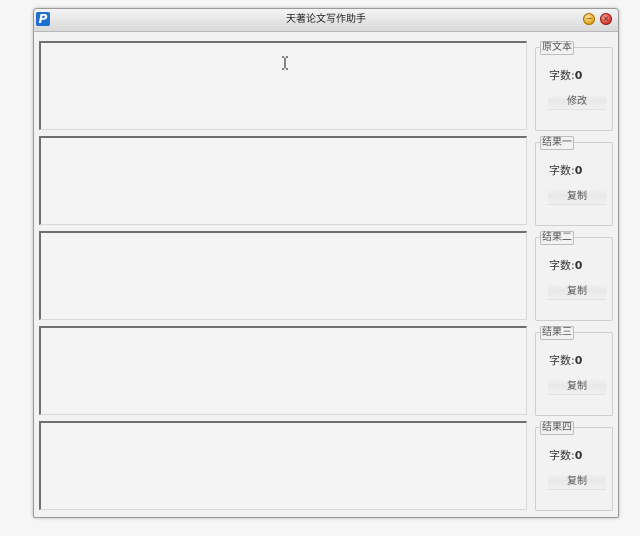 The height and width of the screenshot is (536, 640). What do you see at coordinates (574, 371) in the screenshot?
I see `result-three-group: 结果三 字数:0 复制` at bounding box center [574, 371].